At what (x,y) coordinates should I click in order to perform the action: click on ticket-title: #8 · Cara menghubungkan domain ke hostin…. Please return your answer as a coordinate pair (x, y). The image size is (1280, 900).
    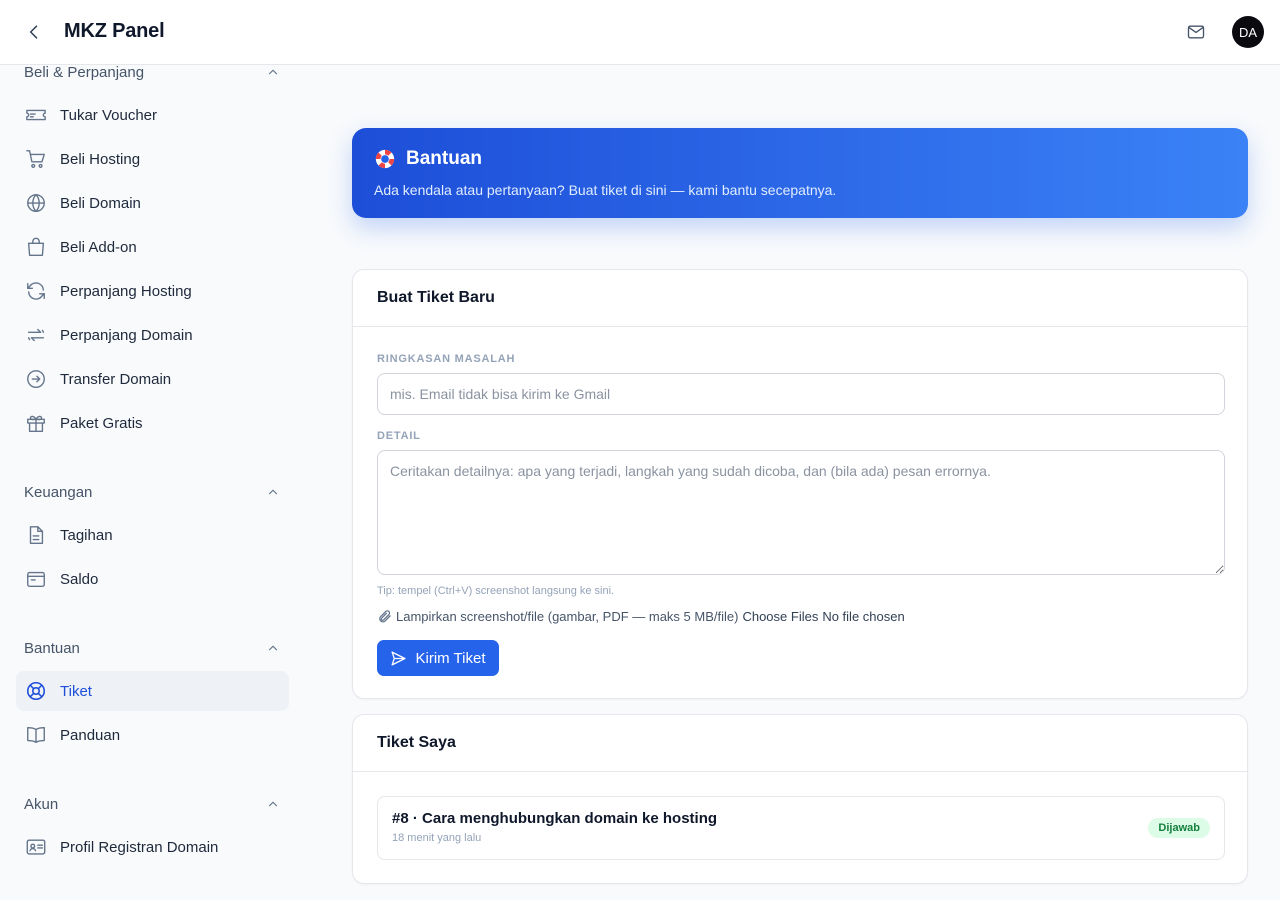
    Looking at the image, I should click on (555, 818).